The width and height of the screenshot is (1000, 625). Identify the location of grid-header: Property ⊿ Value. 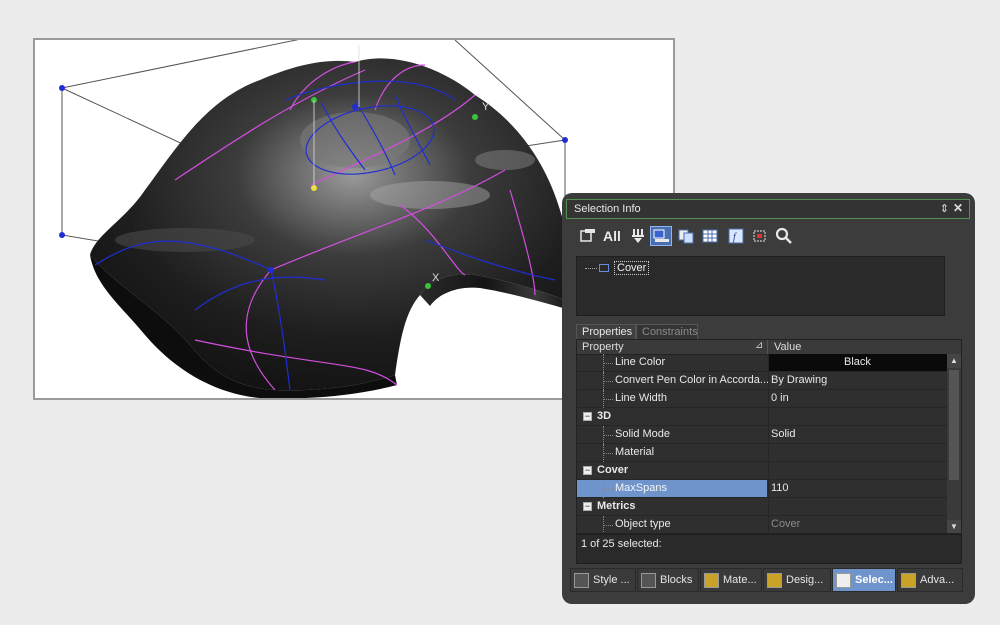
(769, 347).